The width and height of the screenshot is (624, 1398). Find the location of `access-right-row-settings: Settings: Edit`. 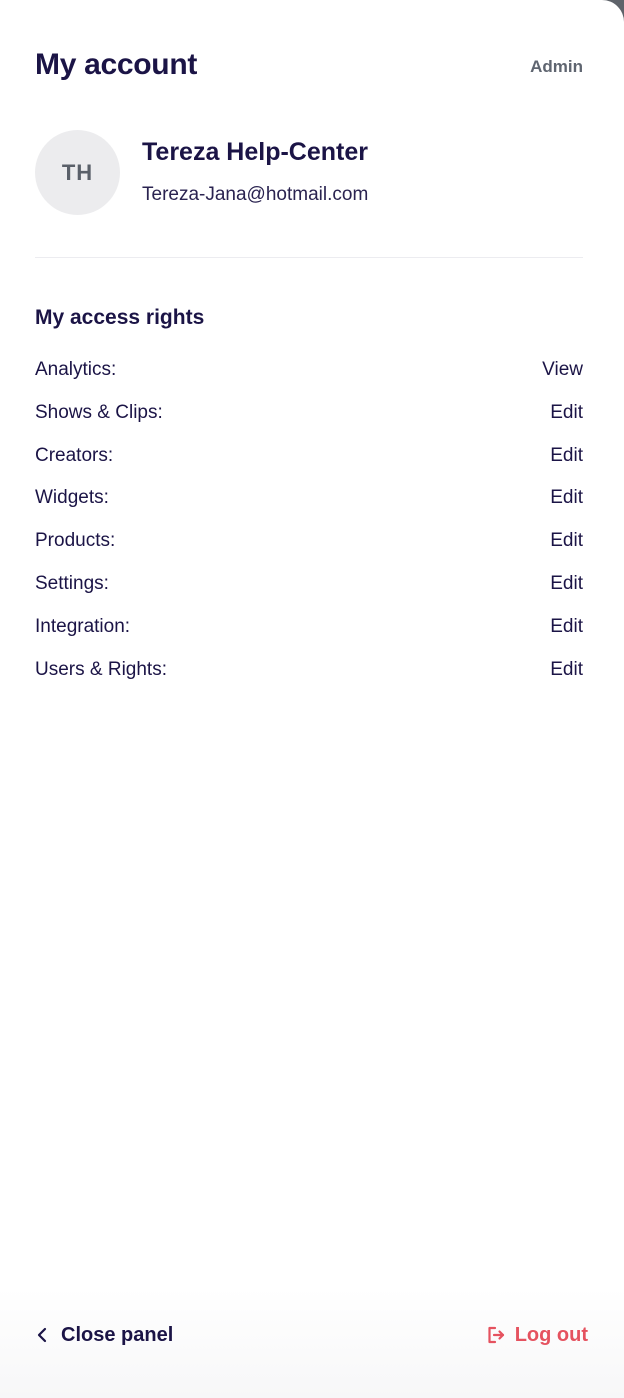

access-right-row-settings: Settings: Edit is located at coordinates (309, 594).